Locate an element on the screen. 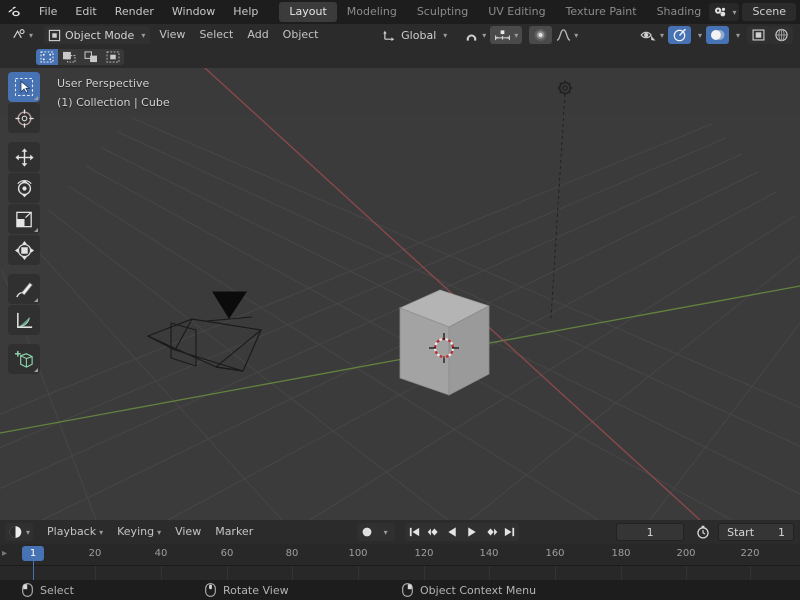  editor-type-timeline-icon: ▾ is located at coordinates (19, 532).